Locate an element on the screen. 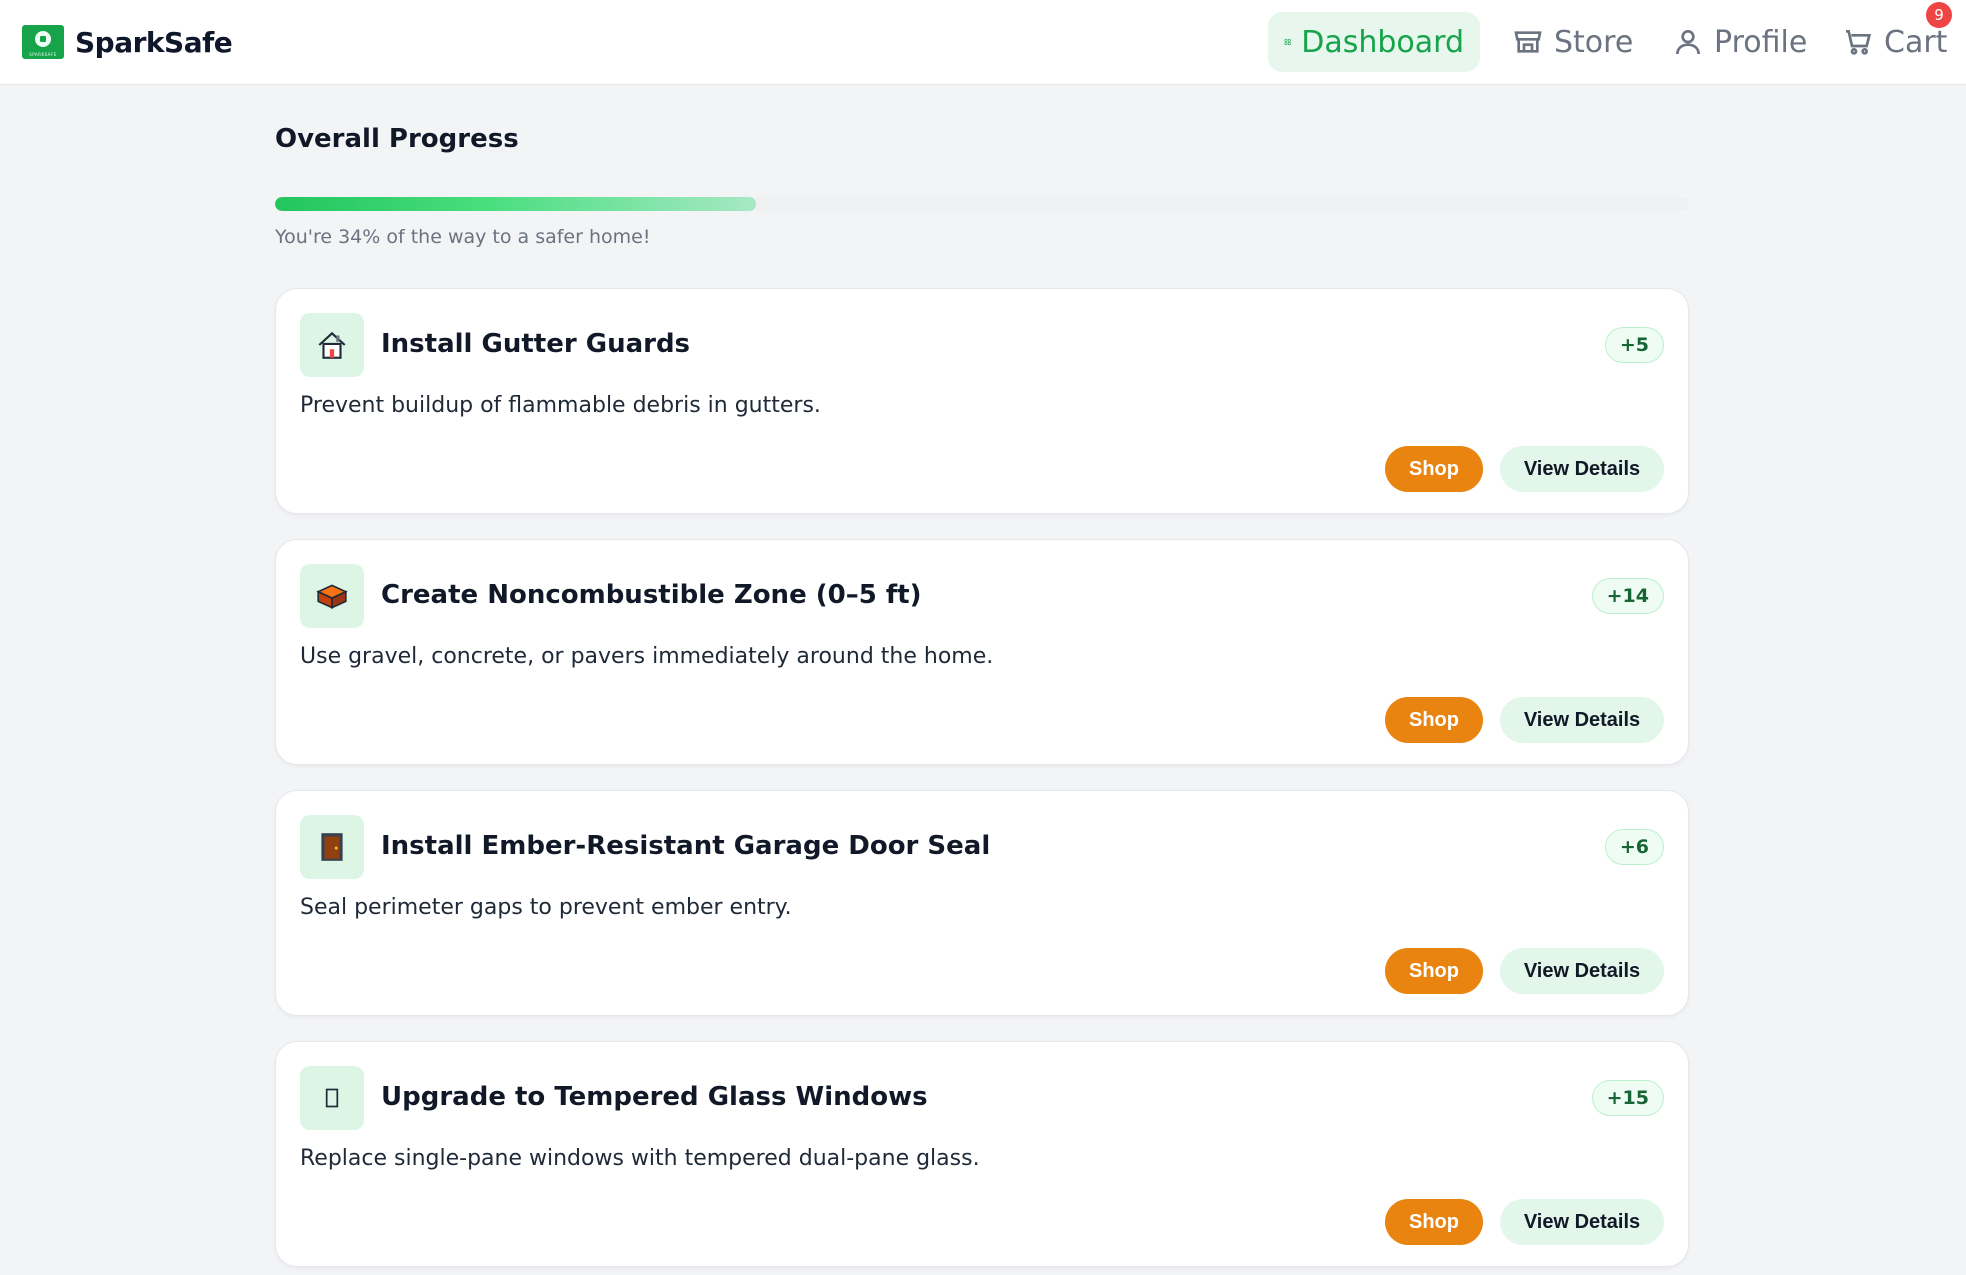 The image size is (1966, 1275). progress-title: Overall Progress is located at coordinates (397, 139).